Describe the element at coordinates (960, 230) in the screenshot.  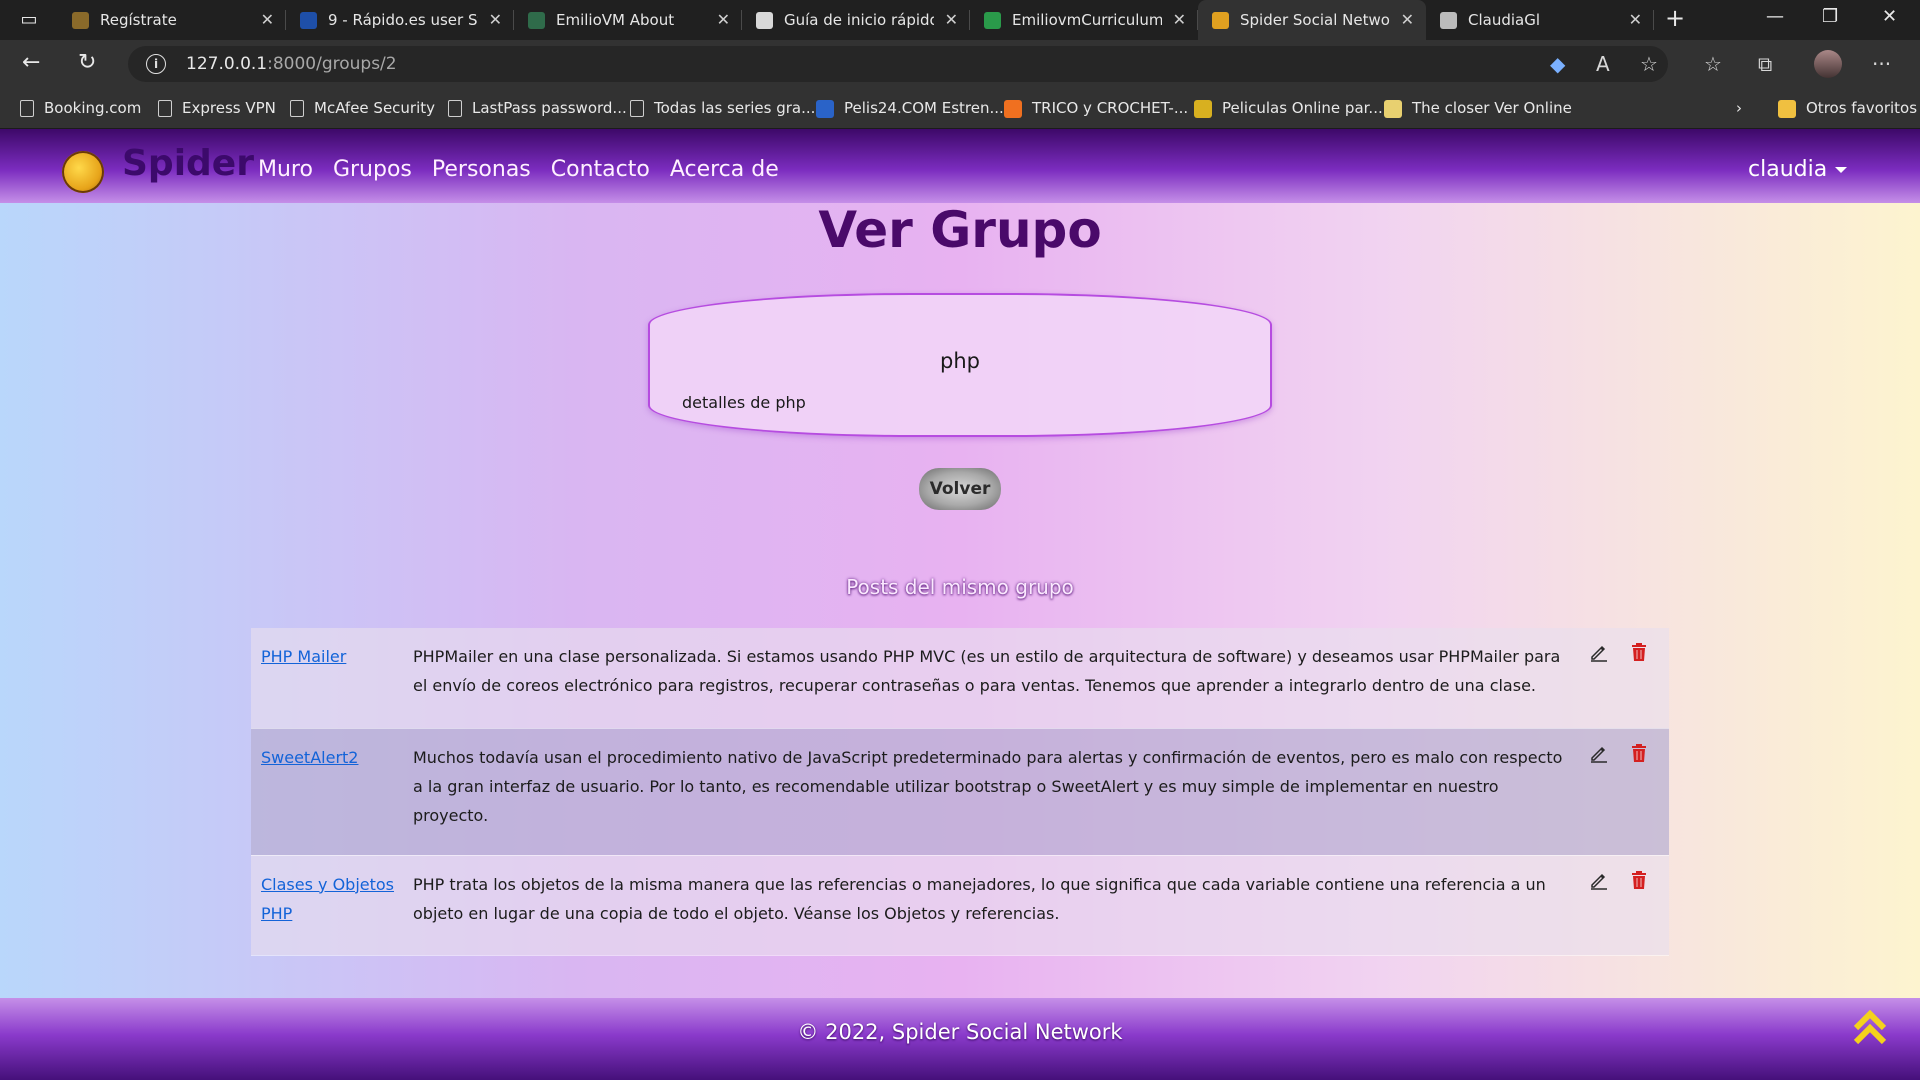
I see `page-title: Ver Grupo` at that location.